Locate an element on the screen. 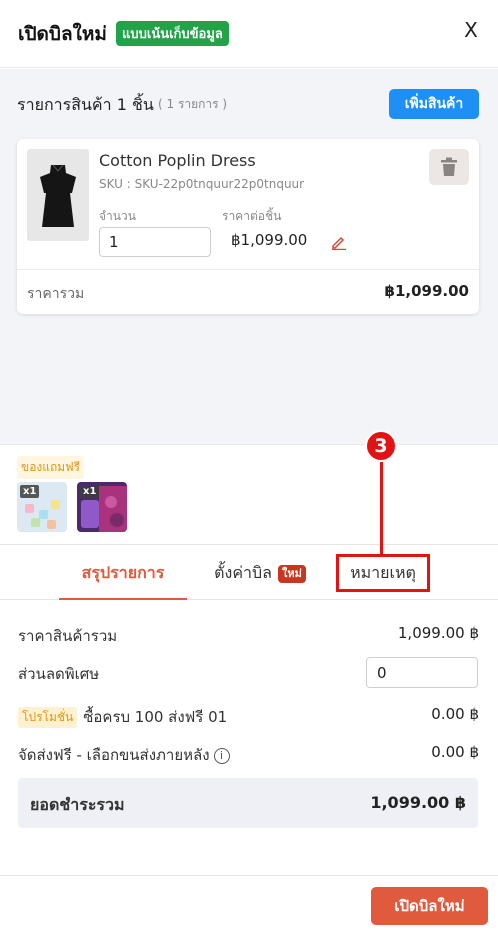 Image resolution: width=498 pixels, height=936 pixels. edit-price-button is located at coordinates (339, 244).